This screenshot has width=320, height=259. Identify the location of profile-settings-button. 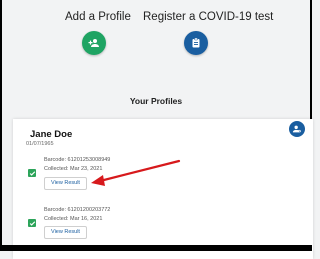
(297, 129).